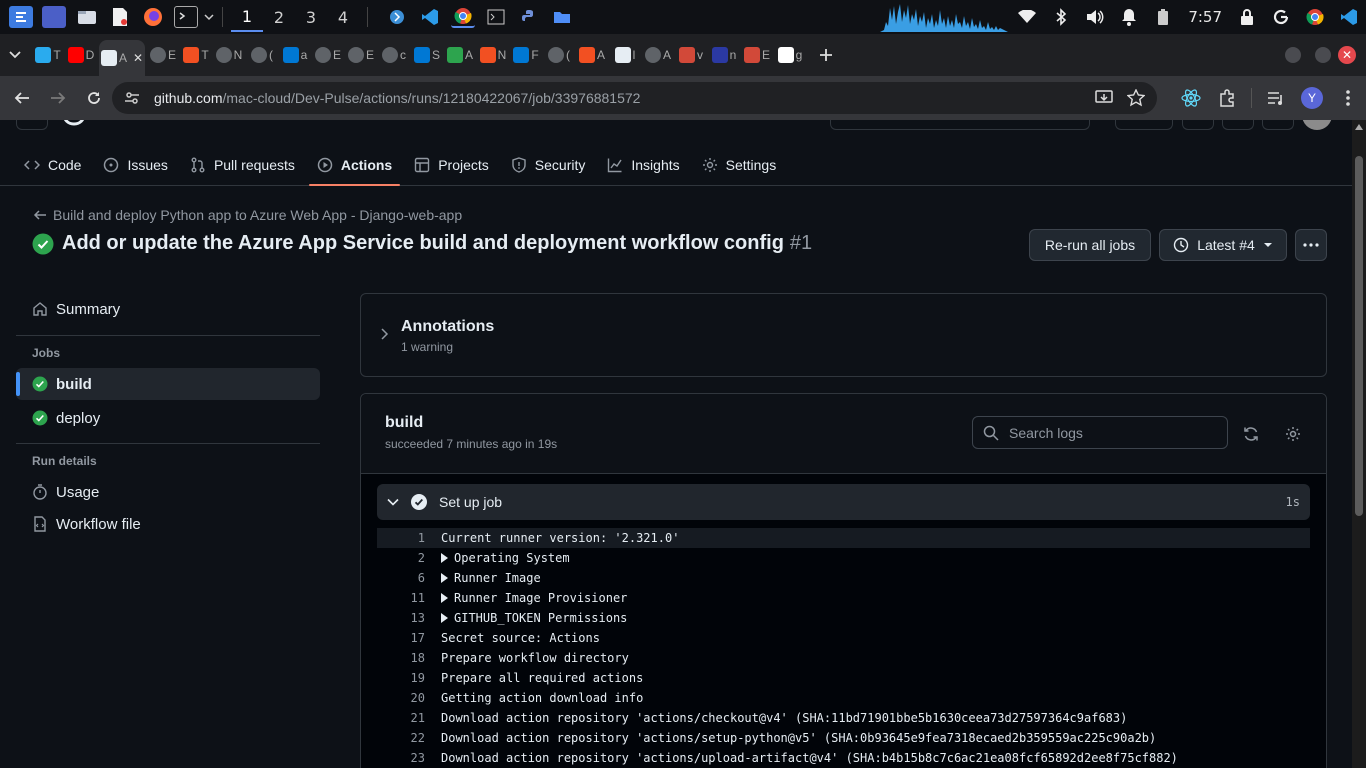 Image resolution: width=1366 pixels, height=768 pixels. I want to click on reload-button, so click(94, 98).